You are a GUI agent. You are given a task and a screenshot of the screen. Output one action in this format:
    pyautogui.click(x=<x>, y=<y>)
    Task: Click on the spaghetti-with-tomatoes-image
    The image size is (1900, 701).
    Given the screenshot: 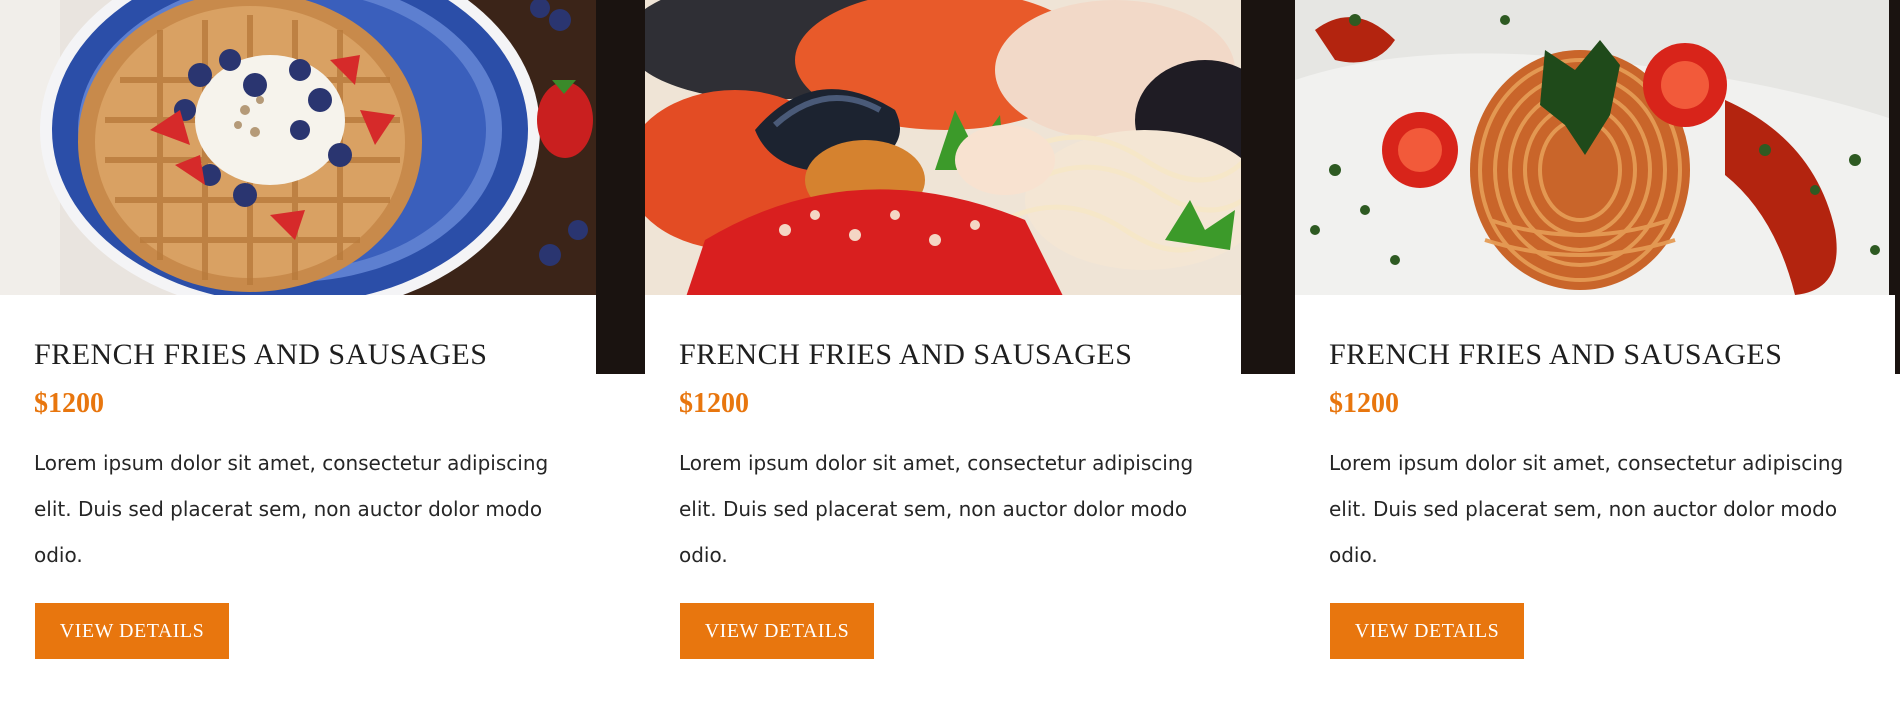 What is the action you would take?
    pyautogui.click(x=1595, y=147)
    